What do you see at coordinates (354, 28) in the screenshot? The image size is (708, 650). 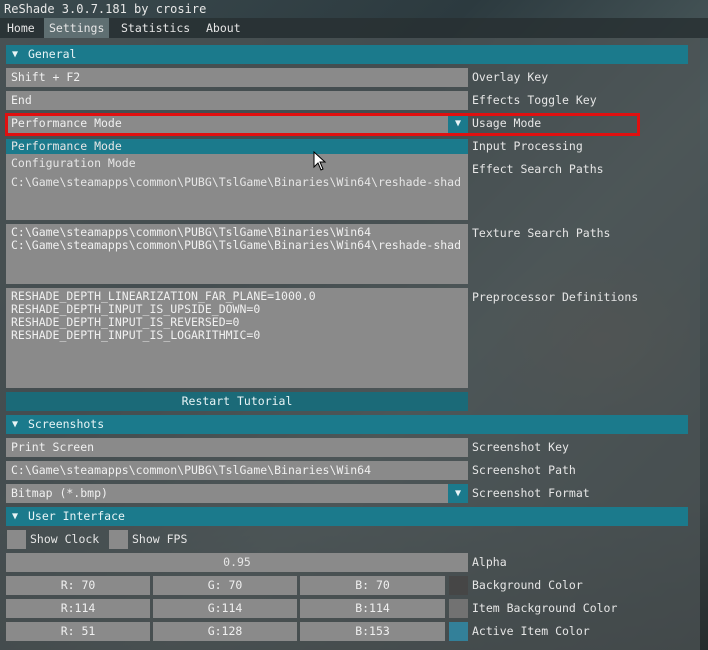 I see `menu-bar: Home Settings Statistics About` at bounding box center [354, 28].